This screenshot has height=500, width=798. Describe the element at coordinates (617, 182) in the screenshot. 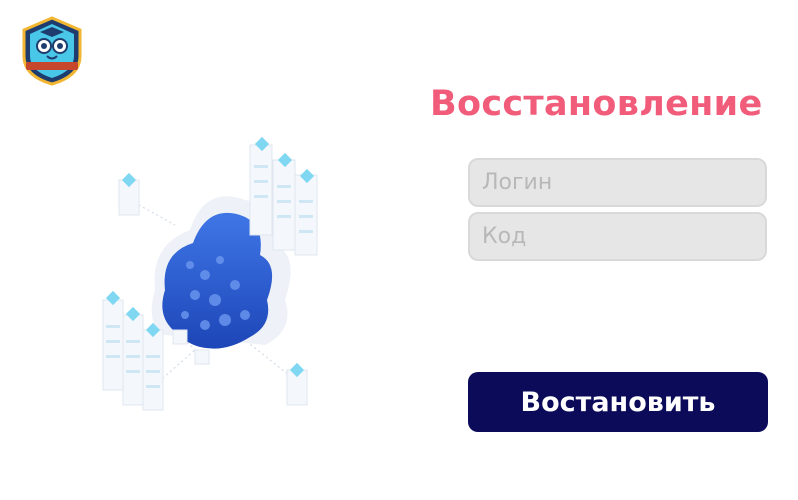

I see `login-input` at that location.